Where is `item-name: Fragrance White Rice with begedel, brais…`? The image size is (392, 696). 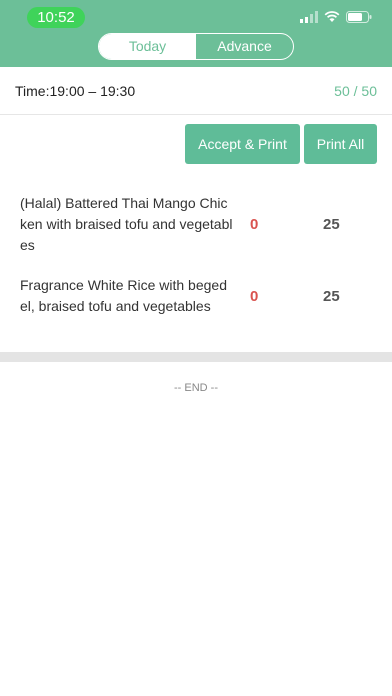
item-name: Fragrance White Rice with begedel, brais… is located at coordinates (123, 295).